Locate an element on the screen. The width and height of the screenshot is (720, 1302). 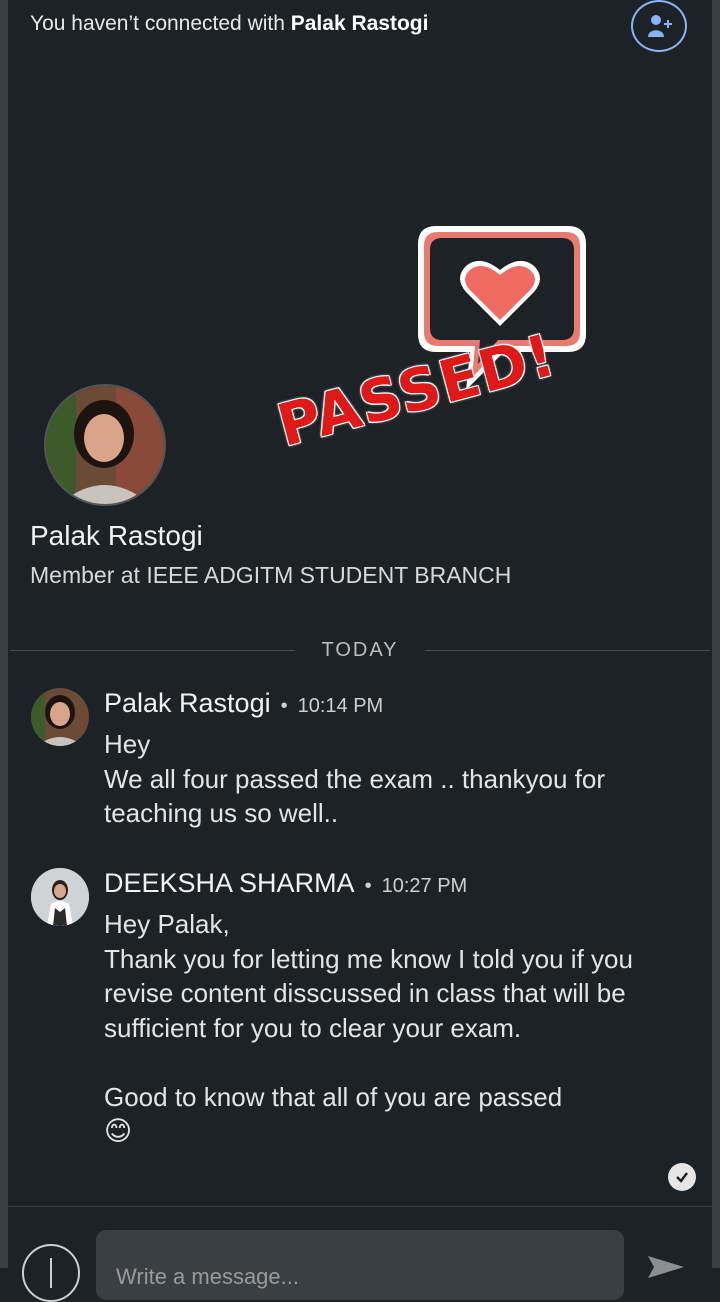
profile-avatar is located at coordinates (105, 445).